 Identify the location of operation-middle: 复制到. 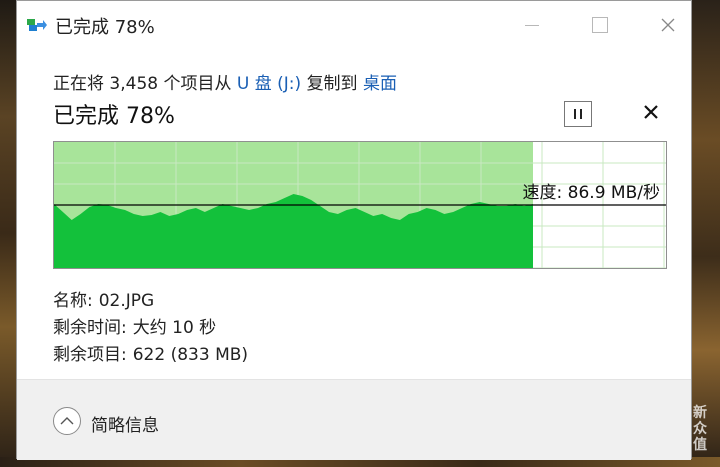
(332, 84).